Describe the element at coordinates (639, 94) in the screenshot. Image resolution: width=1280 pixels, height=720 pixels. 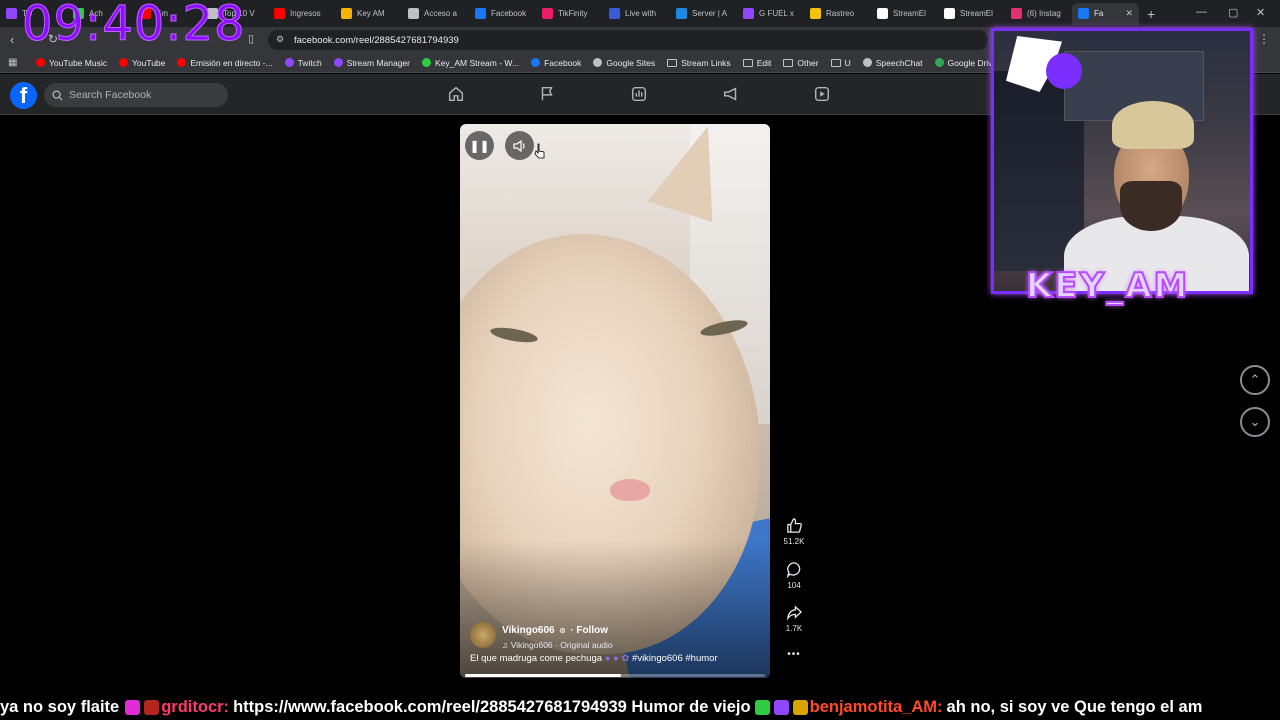
I see `stats-icon` at that location.